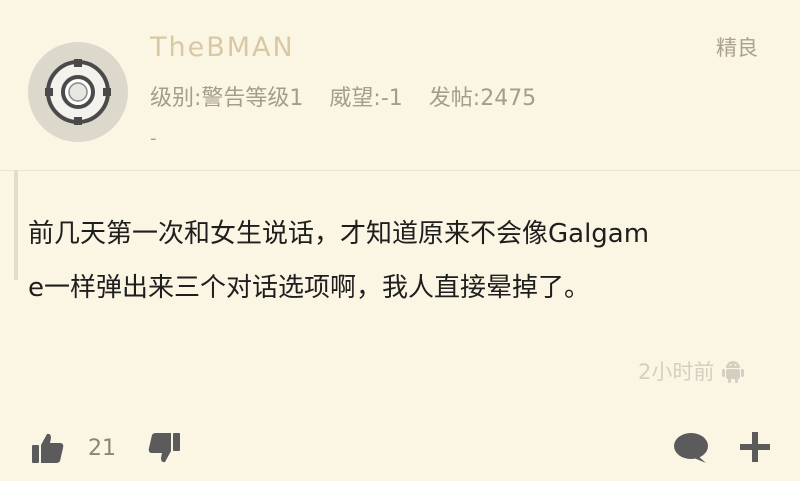 This screenshot has width=800, height=481. What do you see at coordinates (222, 47) in the screenshot?
I see `username: TheBMAN` at bounding box center [222, 47].